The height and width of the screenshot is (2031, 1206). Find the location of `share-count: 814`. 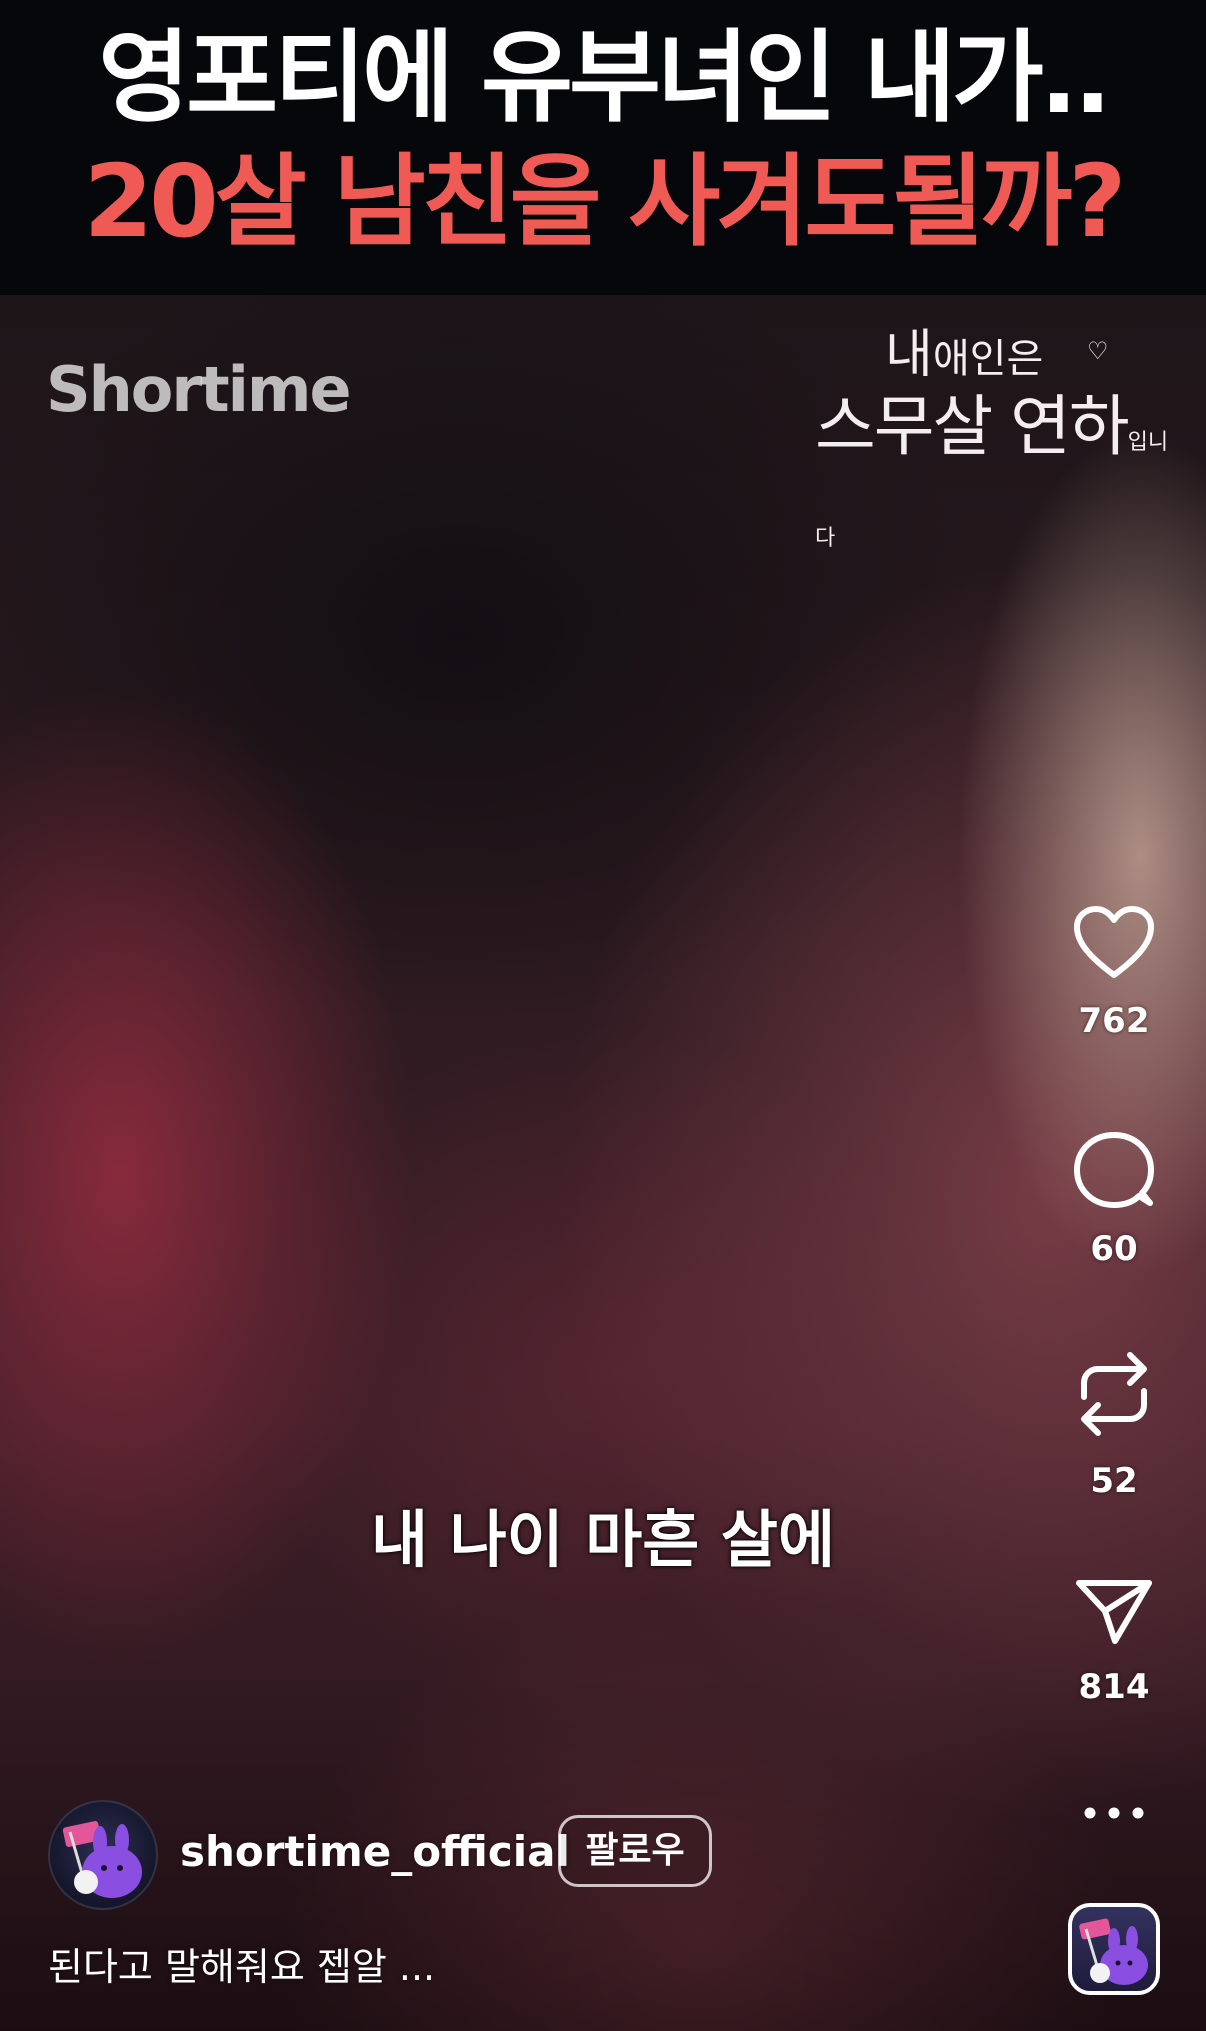

share-count: 814 is located at coordinates (1114, 1687).